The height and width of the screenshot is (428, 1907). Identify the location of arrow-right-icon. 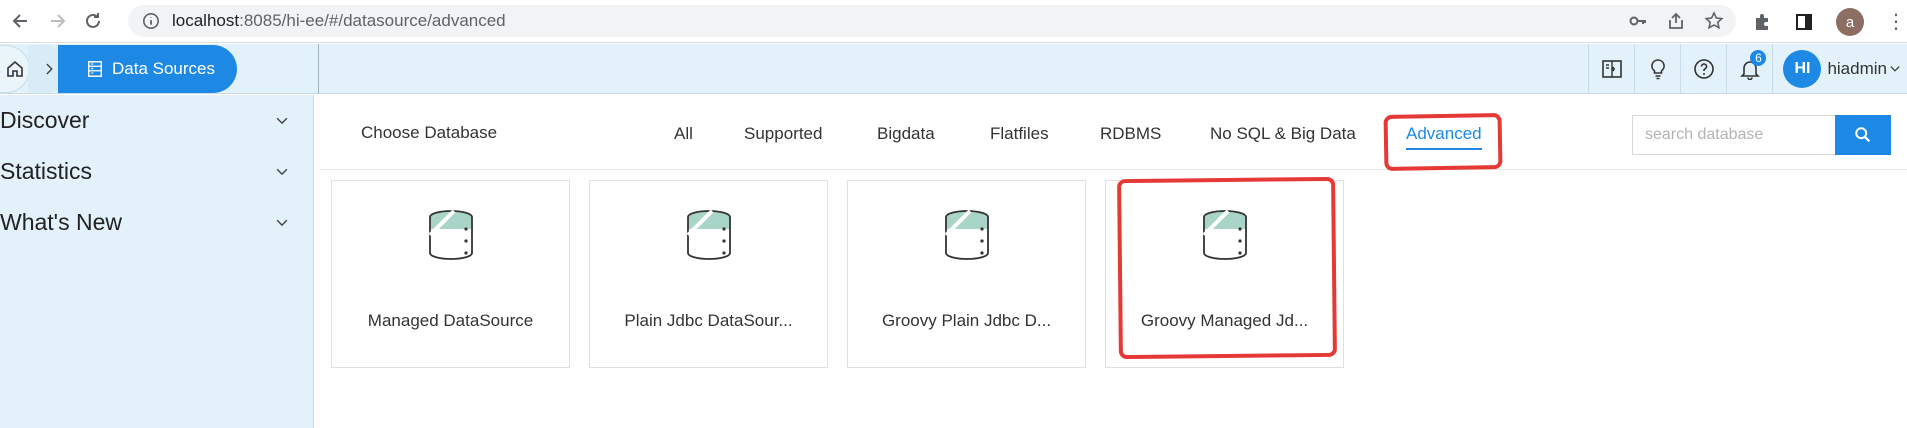
(58, 21).